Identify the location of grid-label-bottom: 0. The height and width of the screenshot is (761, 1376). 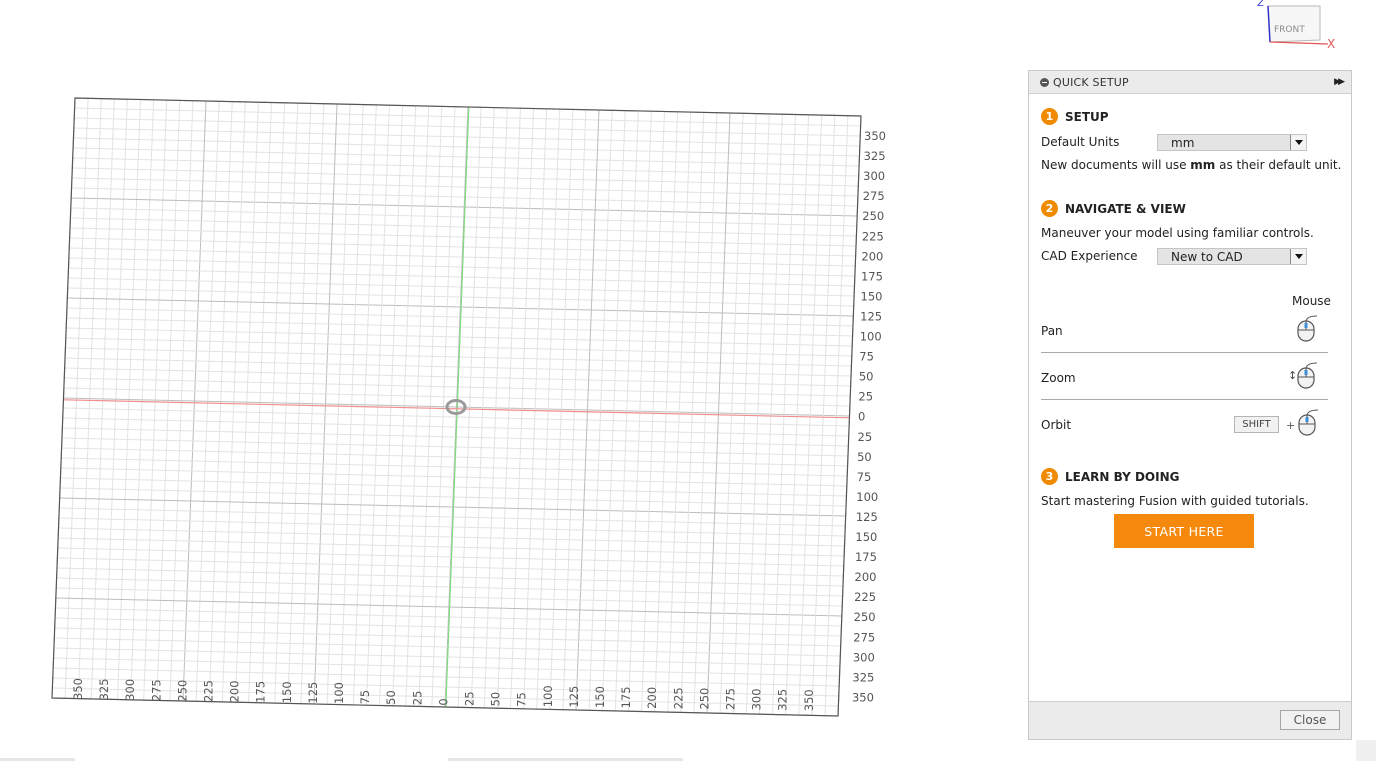
(443, 701).